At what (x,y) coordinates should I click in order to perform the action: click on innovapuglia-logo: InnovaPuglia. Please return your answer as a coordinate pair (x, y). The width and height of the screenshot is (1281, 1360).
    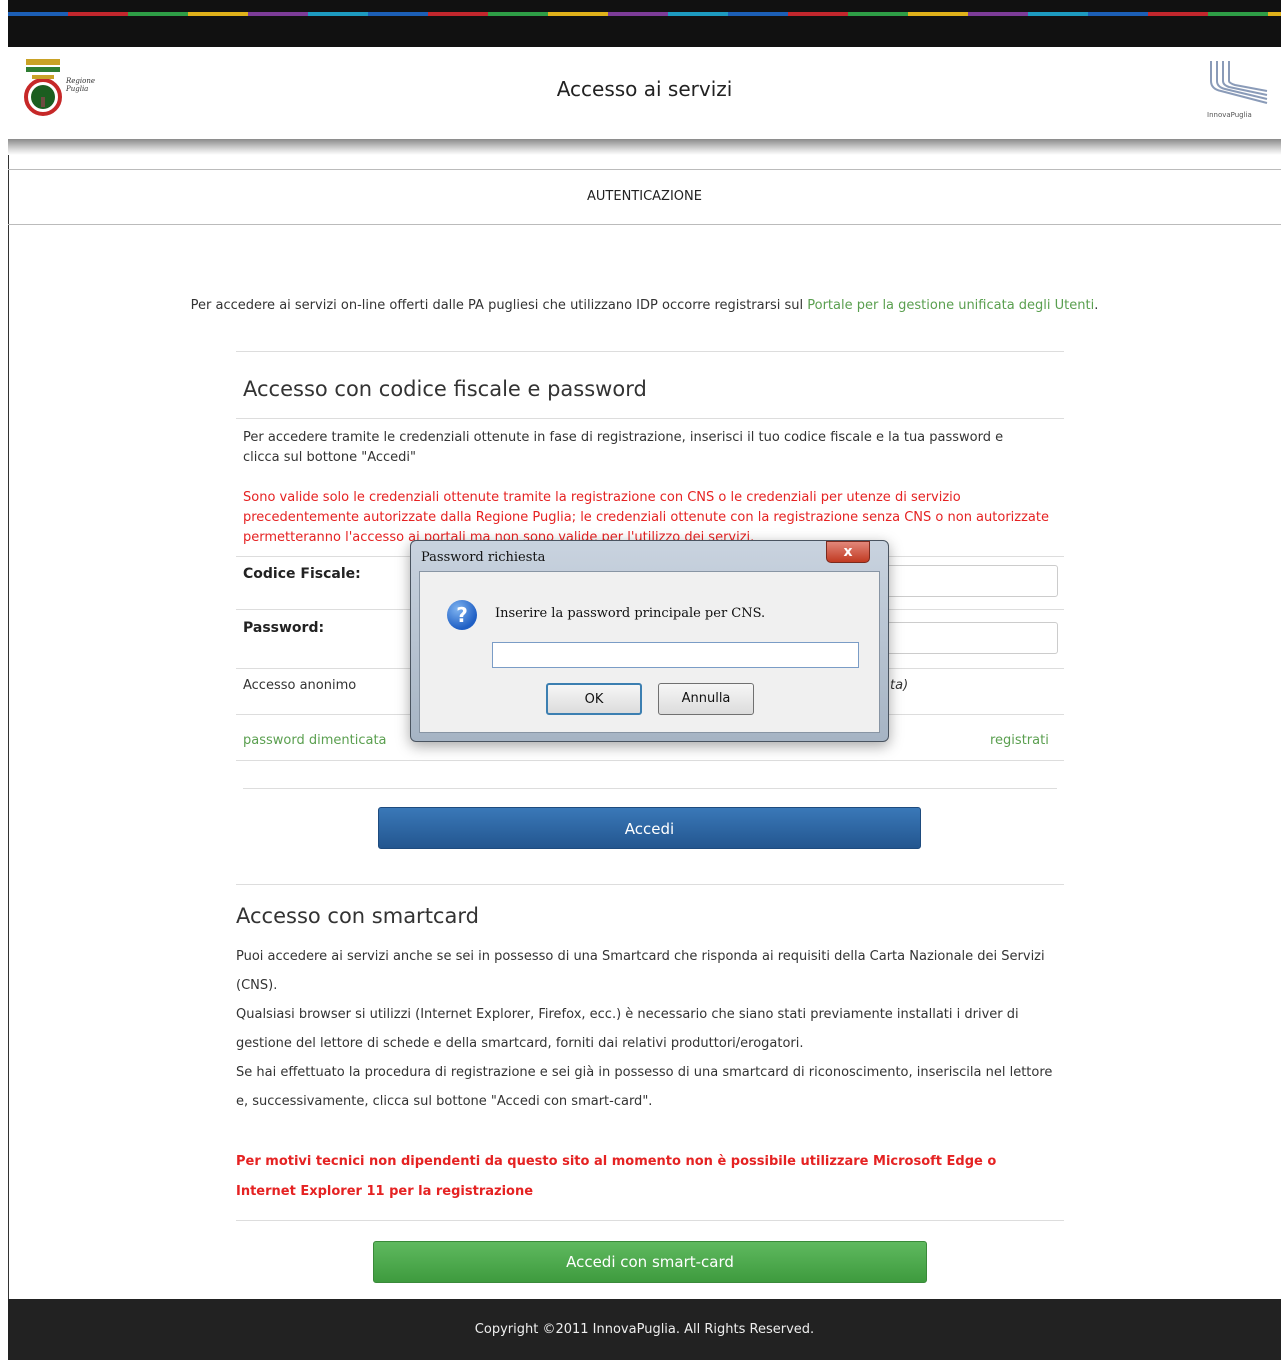
    Looking at the image, I should click on (1239, 93).